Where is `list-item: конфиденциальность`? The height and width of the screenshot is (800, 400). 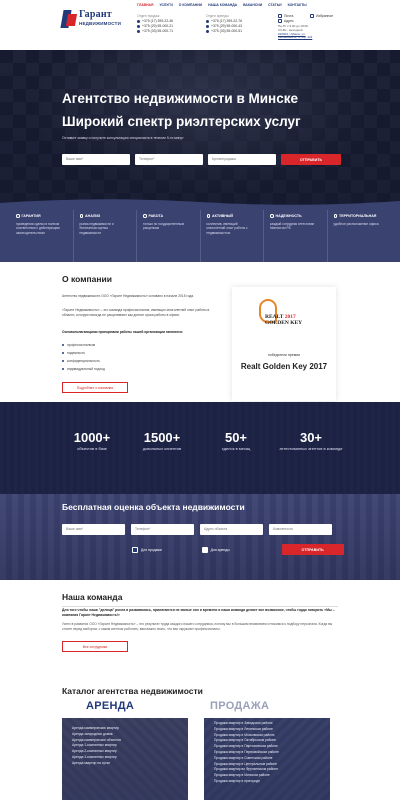
list-item: конфиденциальность is located at coordinates (83, 361).